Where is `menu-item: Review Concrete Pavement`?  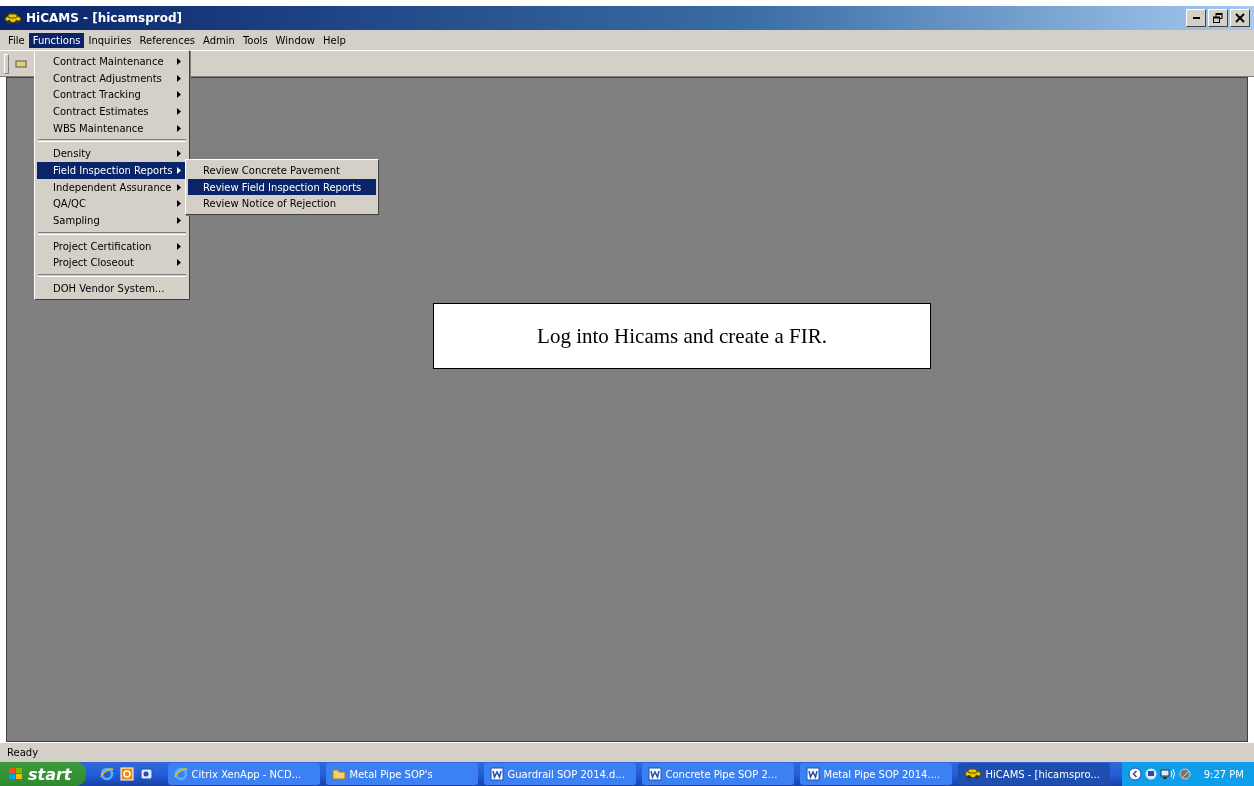 menu-item: Review Concrete Pavement is located at coordinates (282, 170).